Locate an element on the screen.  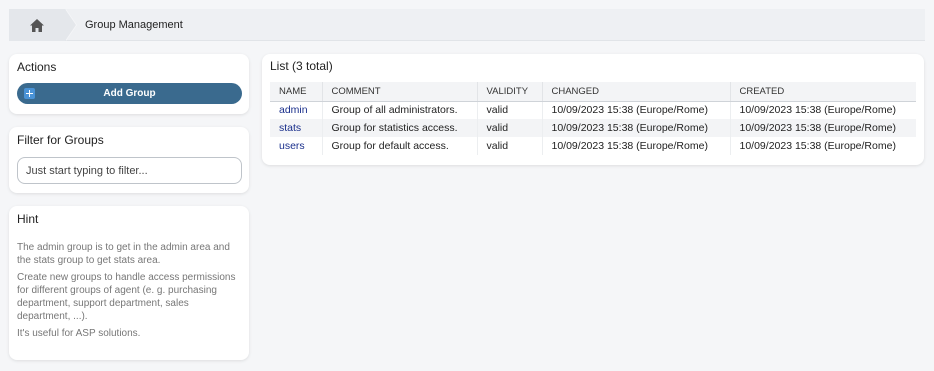
filter-input is located at coordinates (129, 170).